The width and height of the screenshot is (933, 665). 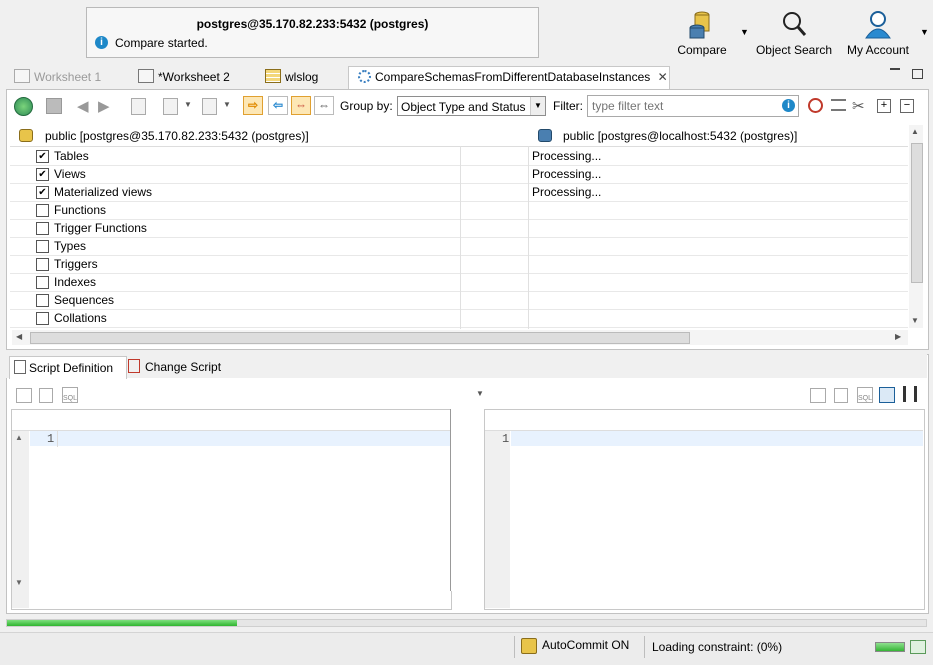 I want to click on background-tasks-icon, so click(x=918, y=647).